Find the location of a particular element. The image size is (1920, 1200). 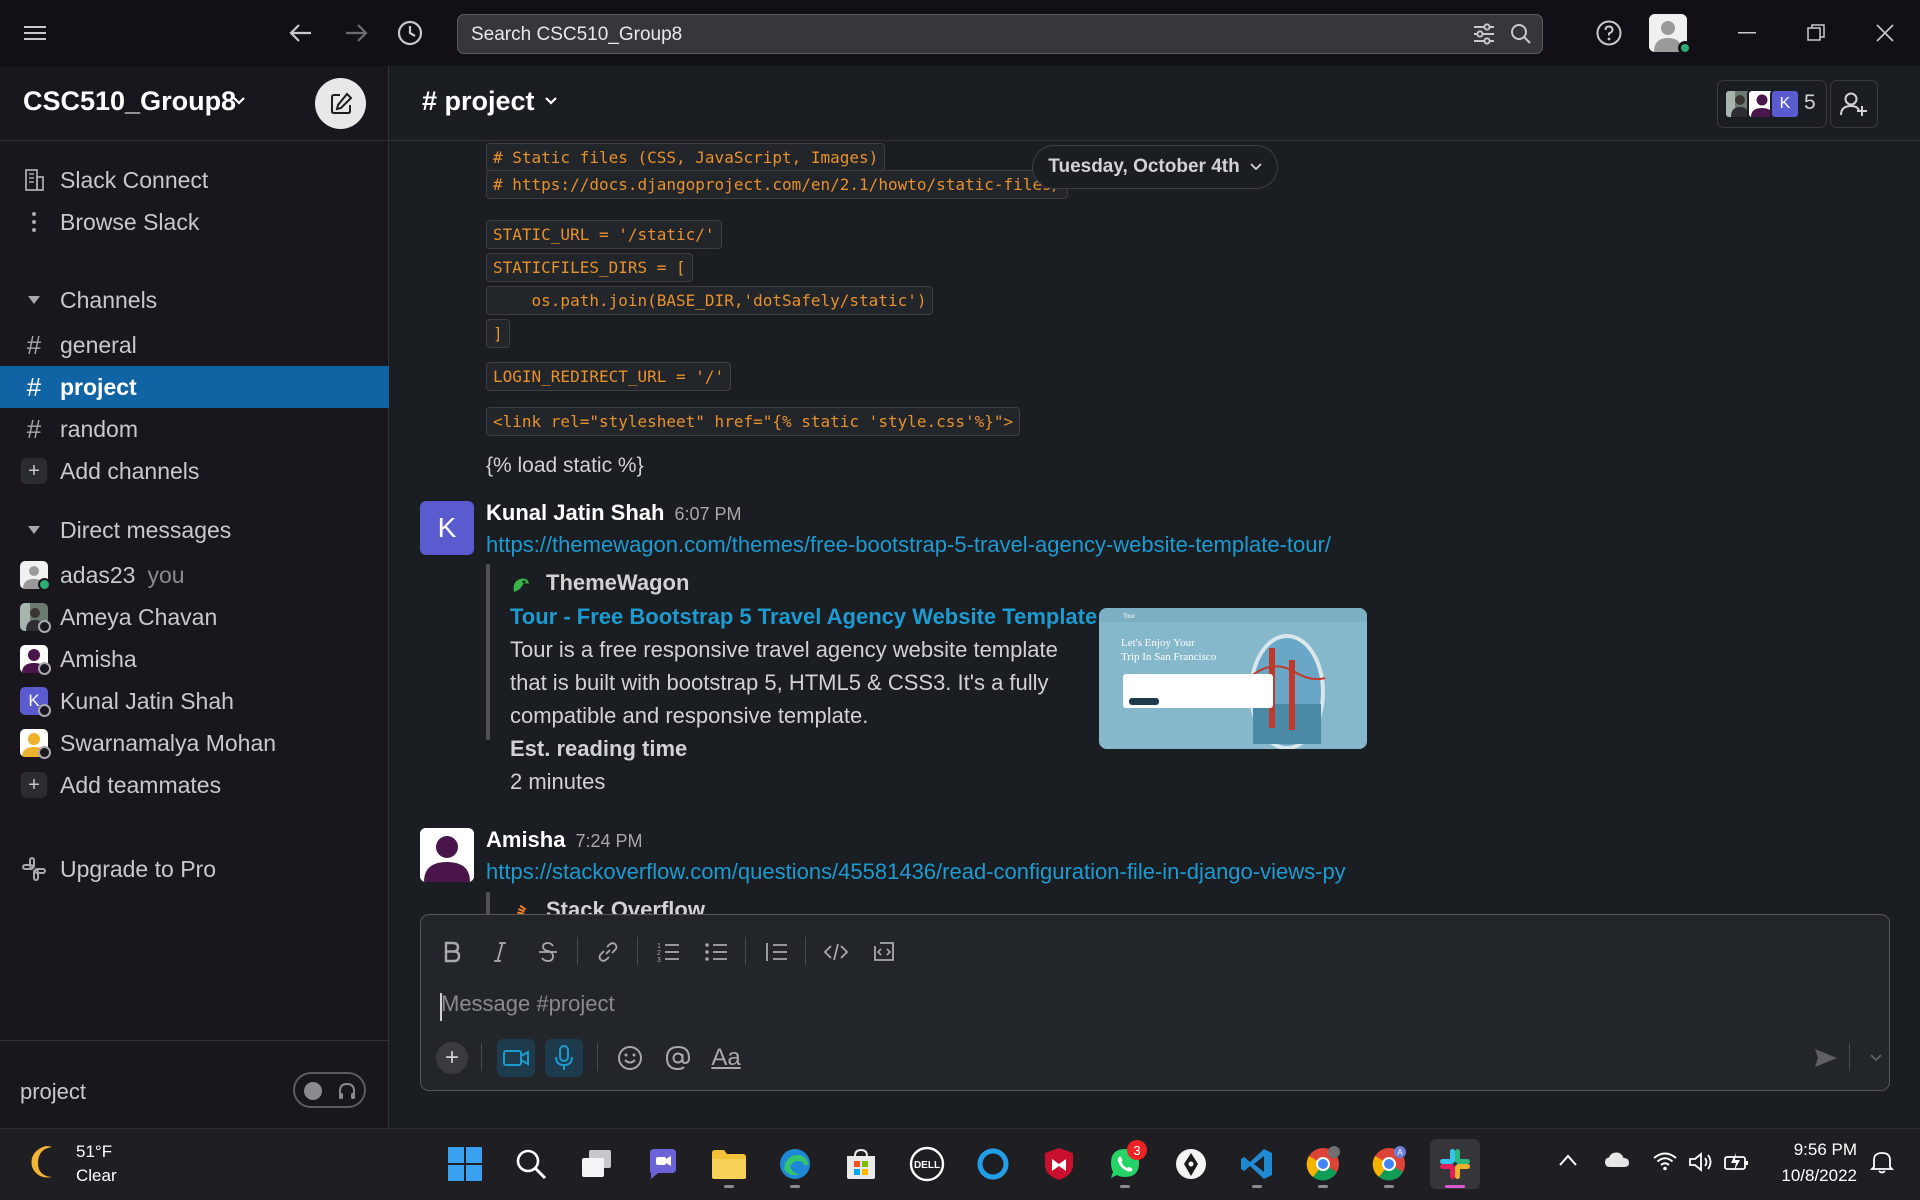

search-icon is located at coordinates (1521, 34).